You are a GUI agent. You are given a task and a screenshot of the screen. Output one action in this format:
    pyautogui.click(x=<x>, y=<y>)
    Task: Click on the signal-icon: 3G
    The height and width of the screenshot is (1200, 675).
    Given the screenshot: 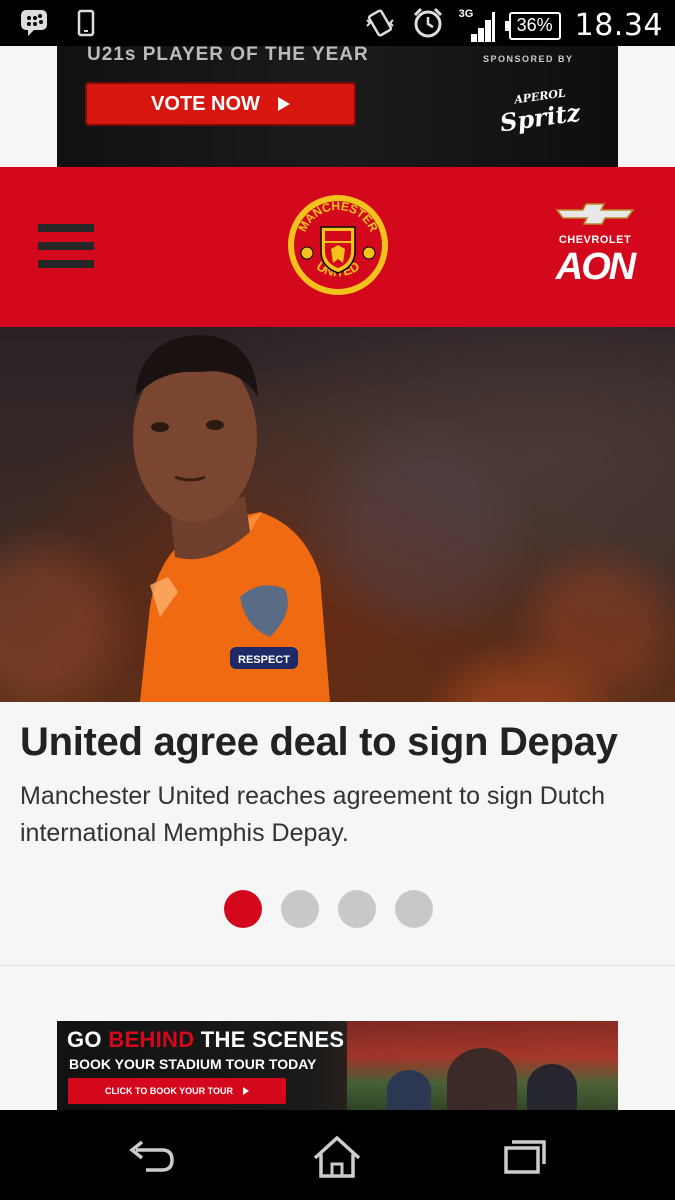 What is the action you would take?
    pyautogui.click(x=476, y=24)
    